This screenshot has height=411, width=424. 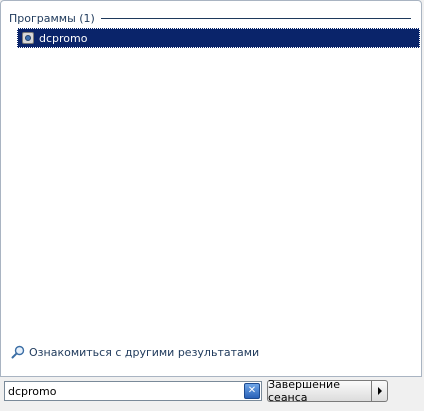 I want to click on group-header-programs: Программы (1), so click(x=211, y=18).